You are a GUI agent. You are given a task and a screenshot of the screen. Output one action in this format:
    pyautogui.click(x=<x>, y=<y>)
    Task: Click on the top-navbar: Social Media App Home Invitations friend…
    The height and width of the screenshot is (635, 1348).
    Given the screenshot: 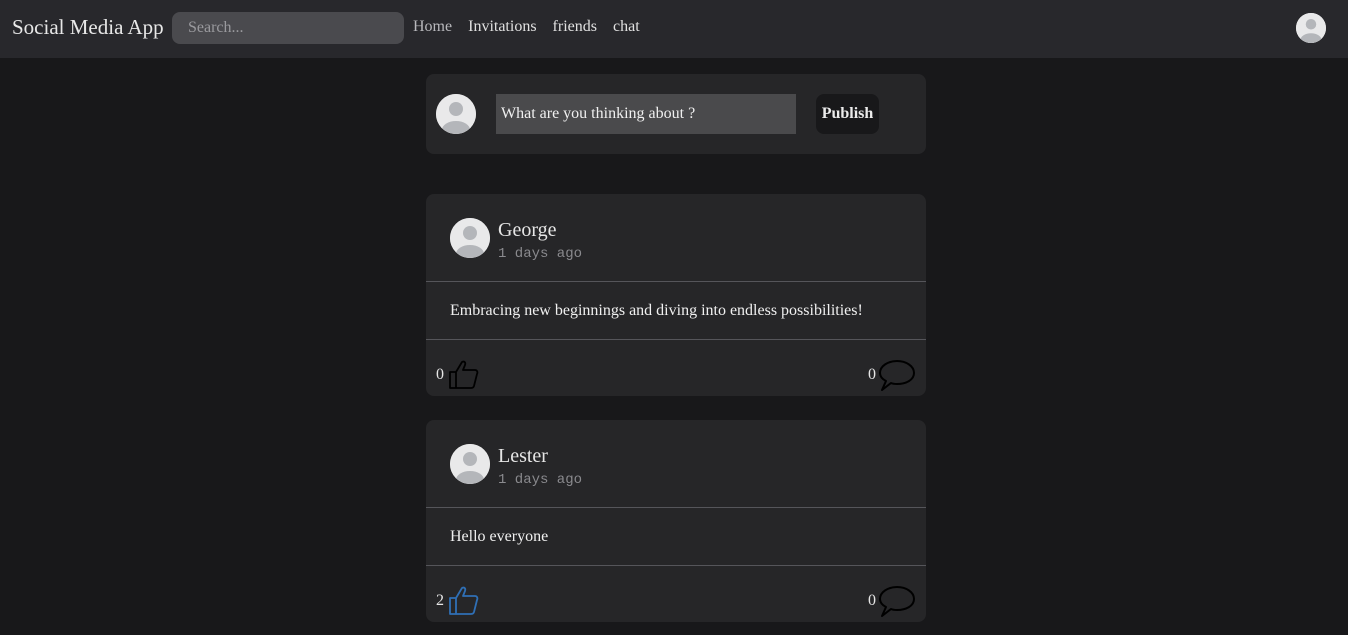 What is the action you would take?
    pyautogui.click(x=674, y=29)
    